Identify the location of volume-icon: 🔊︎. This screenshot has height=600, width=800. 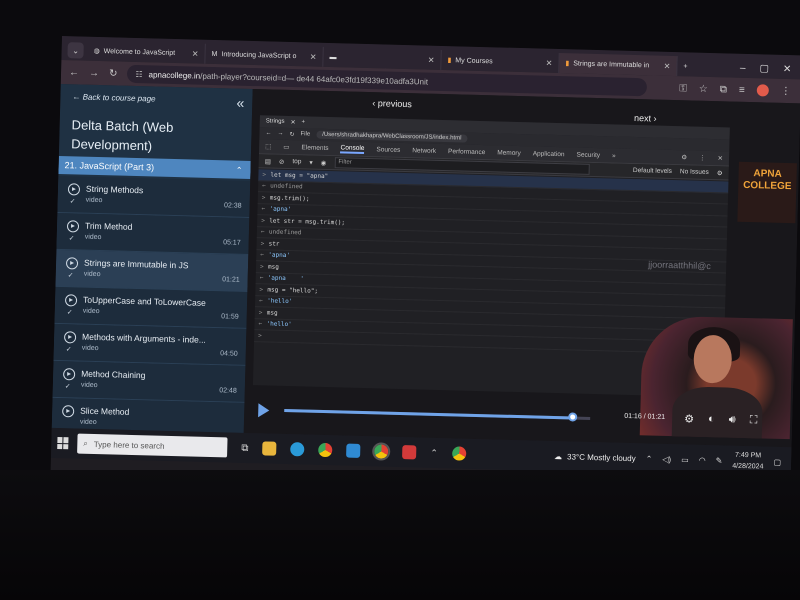
(732, 420).